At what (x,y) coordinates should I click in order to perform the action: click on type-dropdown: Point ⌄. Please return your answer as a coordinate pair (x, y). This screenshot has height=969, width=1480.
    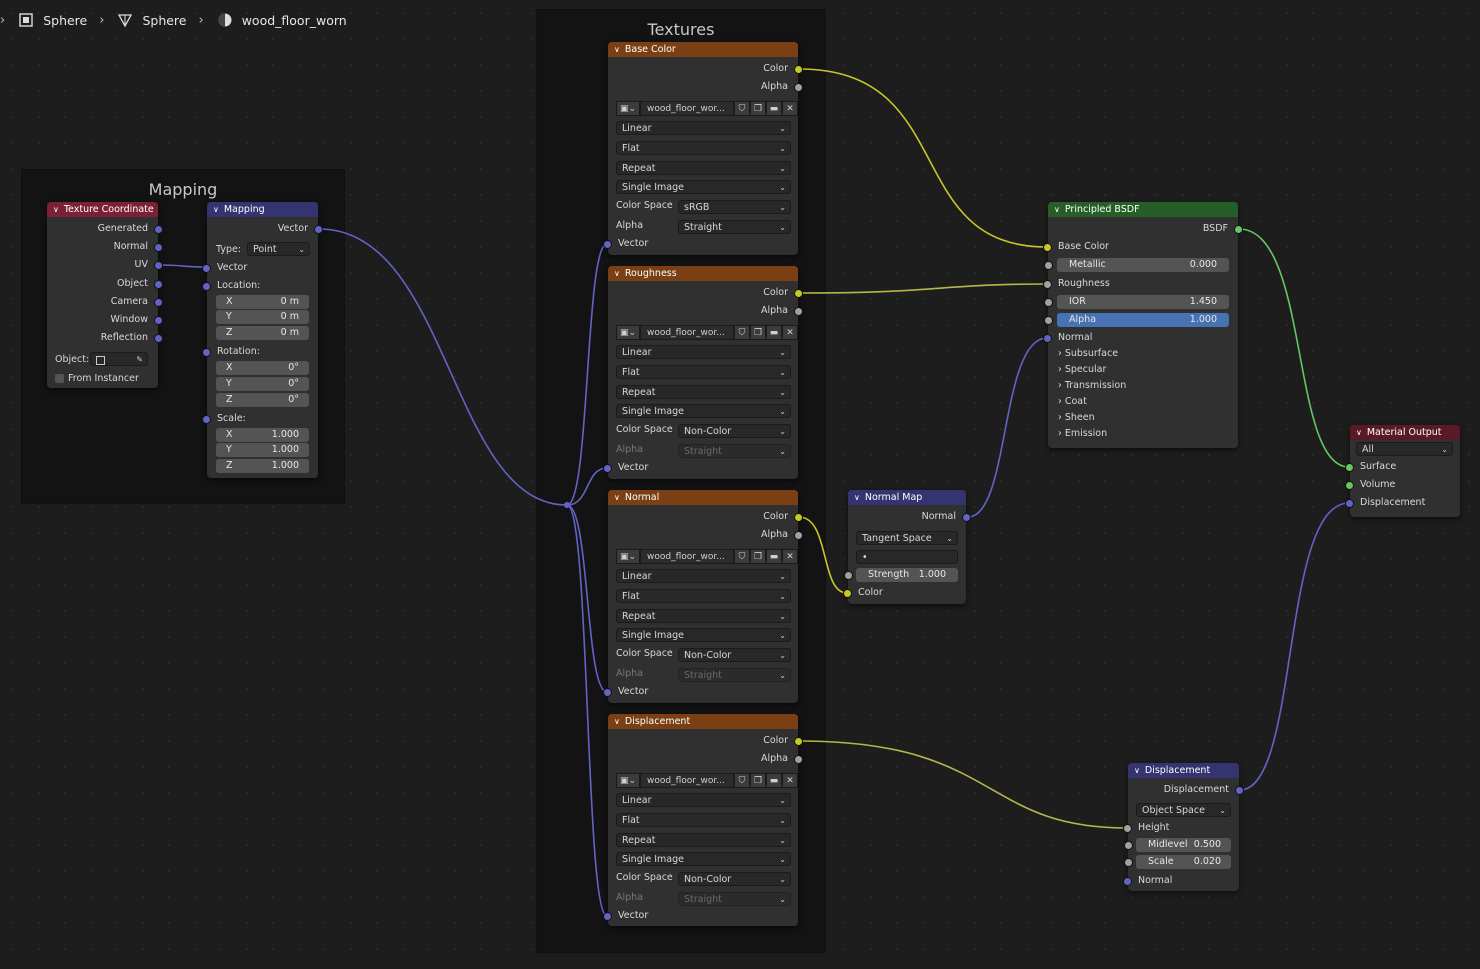
    Looking at the image, I should click on (278, 249).